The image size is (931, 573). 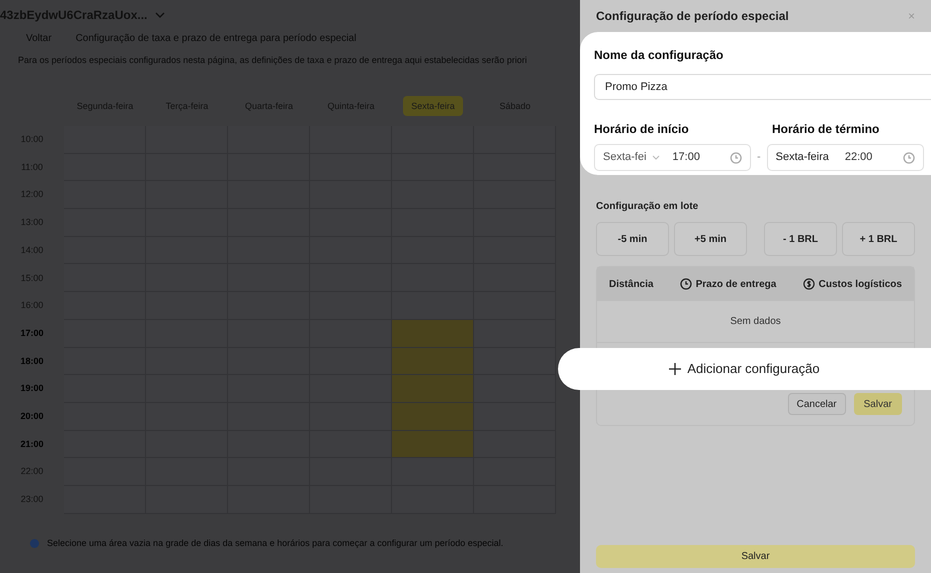 I want to click on info-message: Selecione uma área vazia na grade de dias da semana e horários para começar a configurar um período especial., so click(x=275, y=543).